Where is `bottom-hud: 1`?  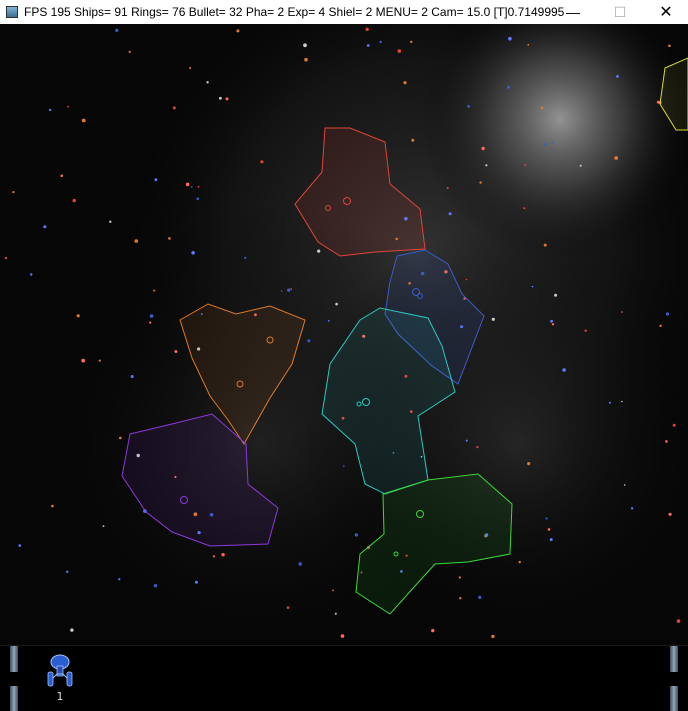 bottom-hud: 1 is located at coordinates (344, 678).